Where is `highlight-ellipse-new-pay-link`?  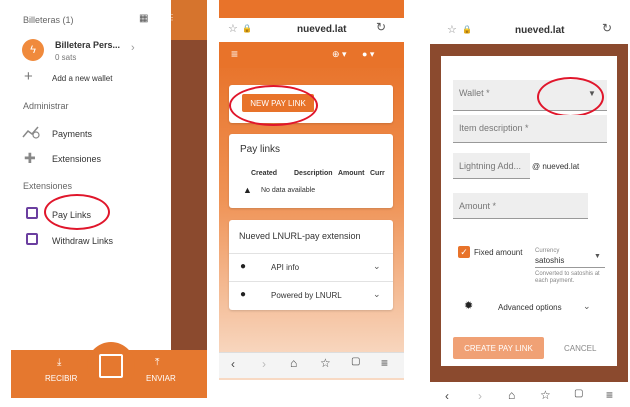
highlight-ellipse-new-pay-link is located at coordinates (273, 105).